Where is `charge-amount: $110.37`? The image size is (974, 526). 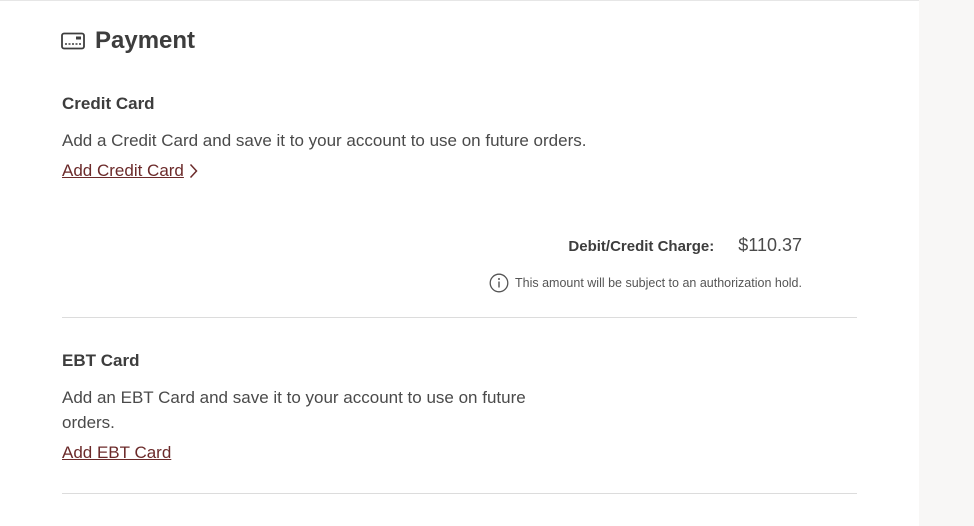 charge-amount: $110.37 is located at coordinates (770, 245).